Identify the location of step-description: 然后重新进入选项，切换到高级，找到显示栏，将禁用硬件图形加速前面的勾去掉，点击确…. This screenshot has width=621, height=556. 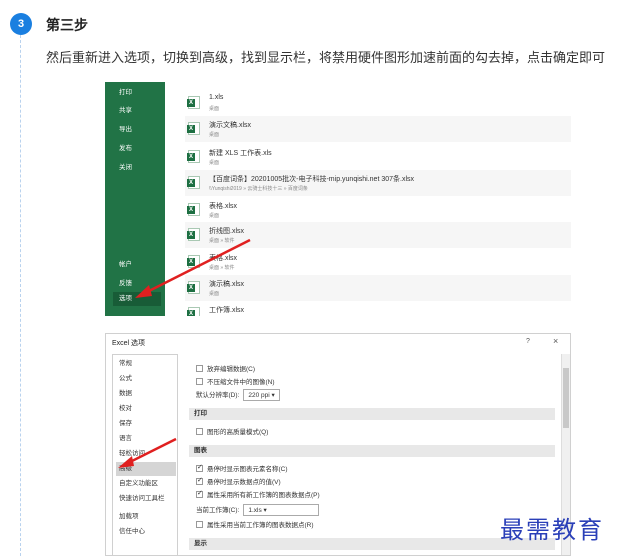
(326, 57).